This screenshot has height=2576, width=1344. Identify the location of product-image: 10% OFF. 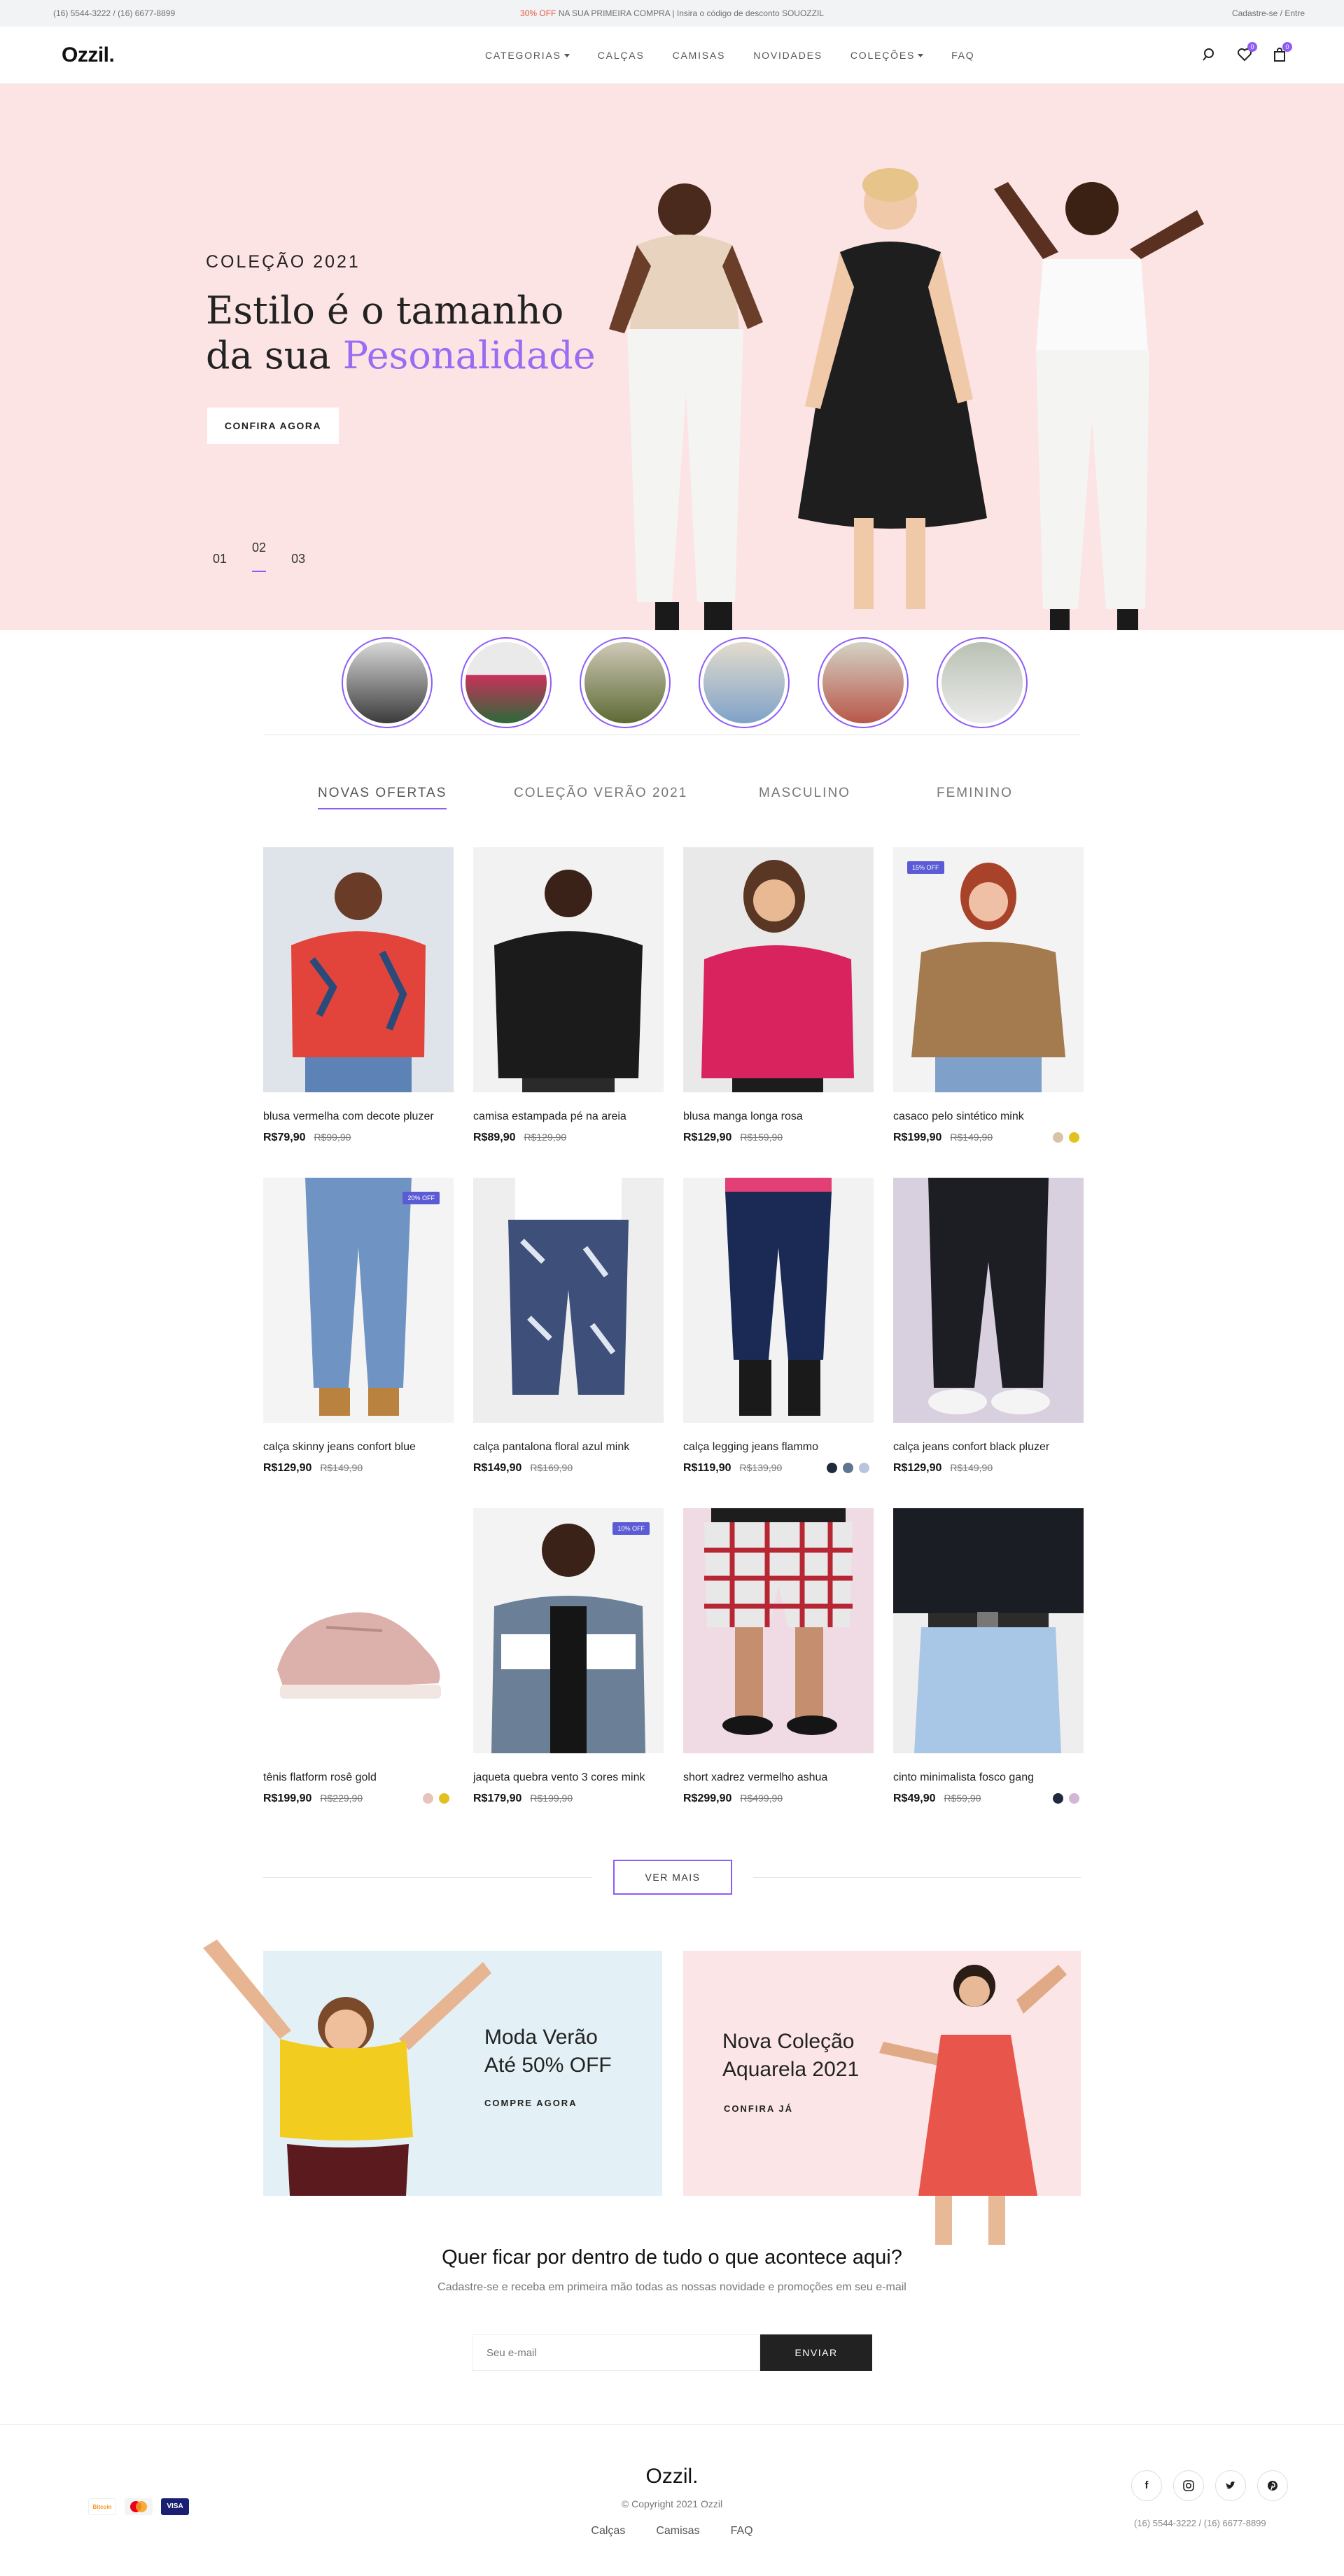
(568, 1630).